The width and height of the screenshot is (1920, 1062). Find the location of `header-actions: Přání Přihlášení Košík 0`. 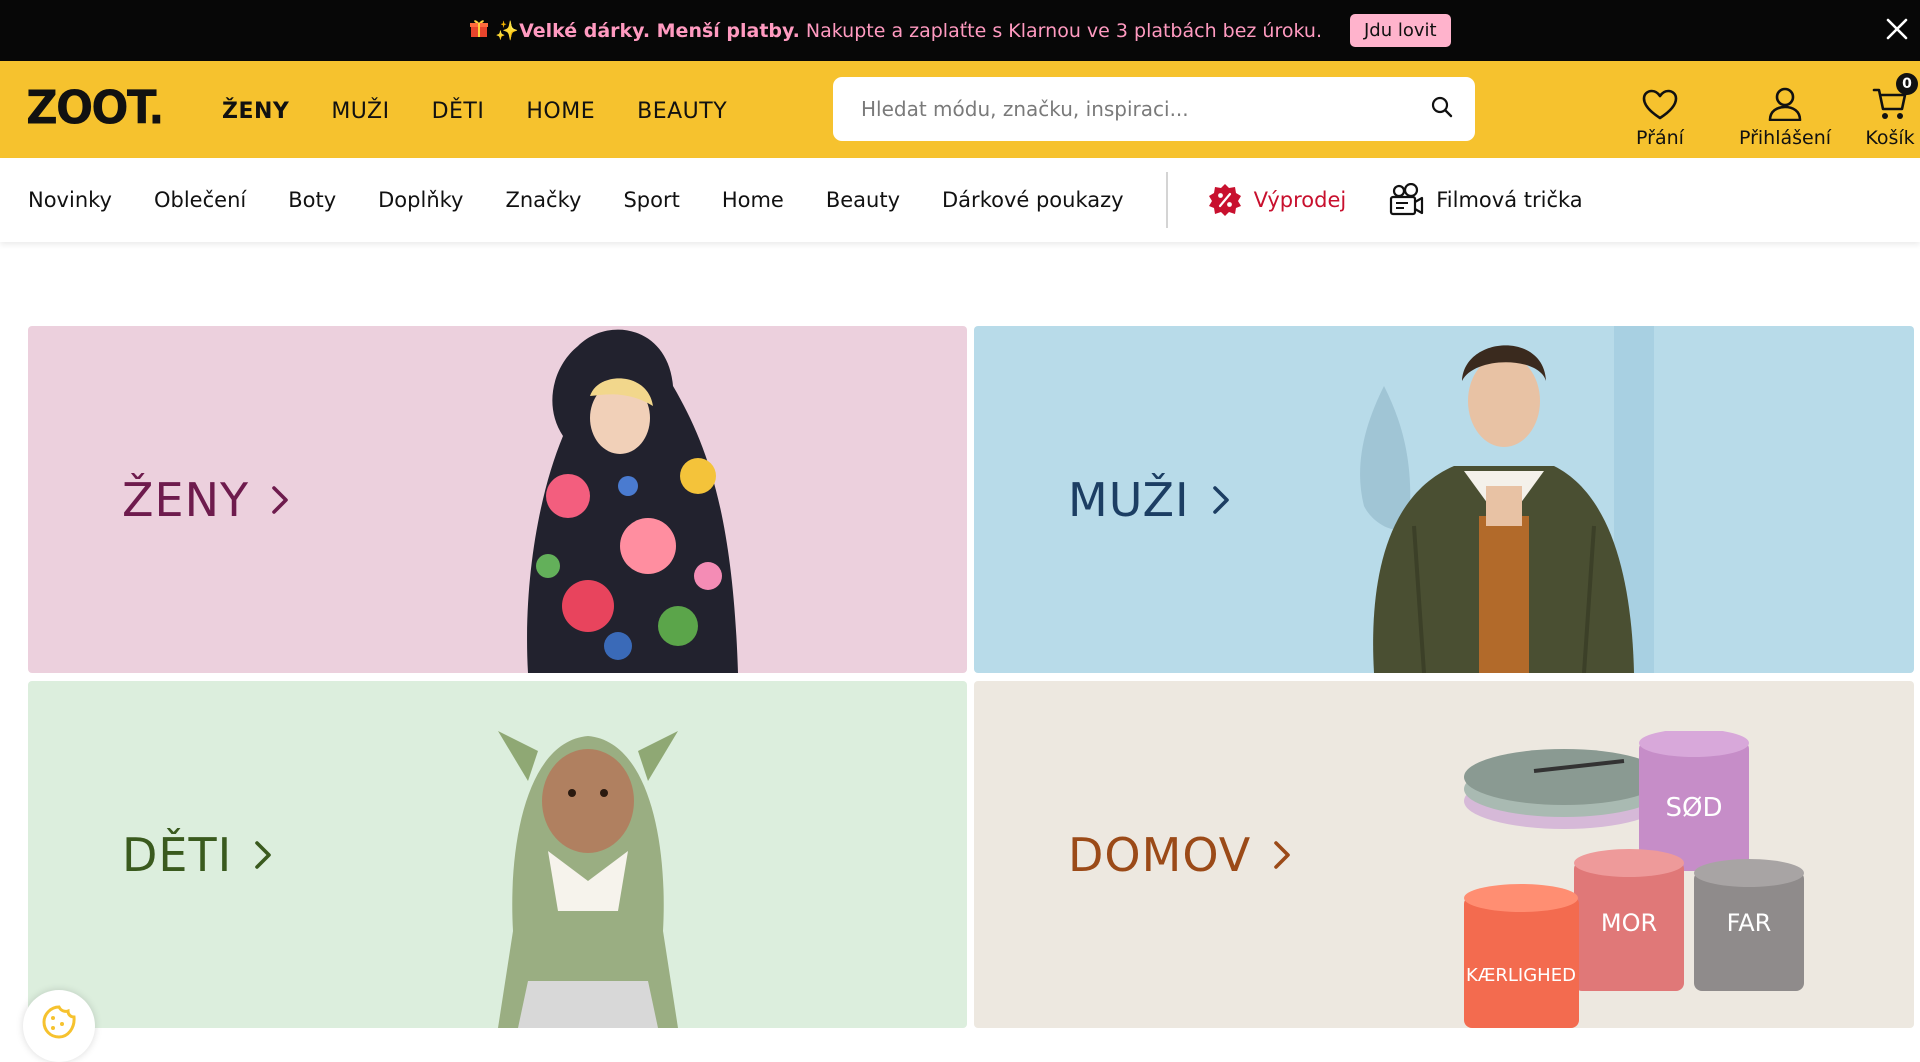

header-actions: Přání Přihlášení Košík 0 is located at coordinates (1765, 111).